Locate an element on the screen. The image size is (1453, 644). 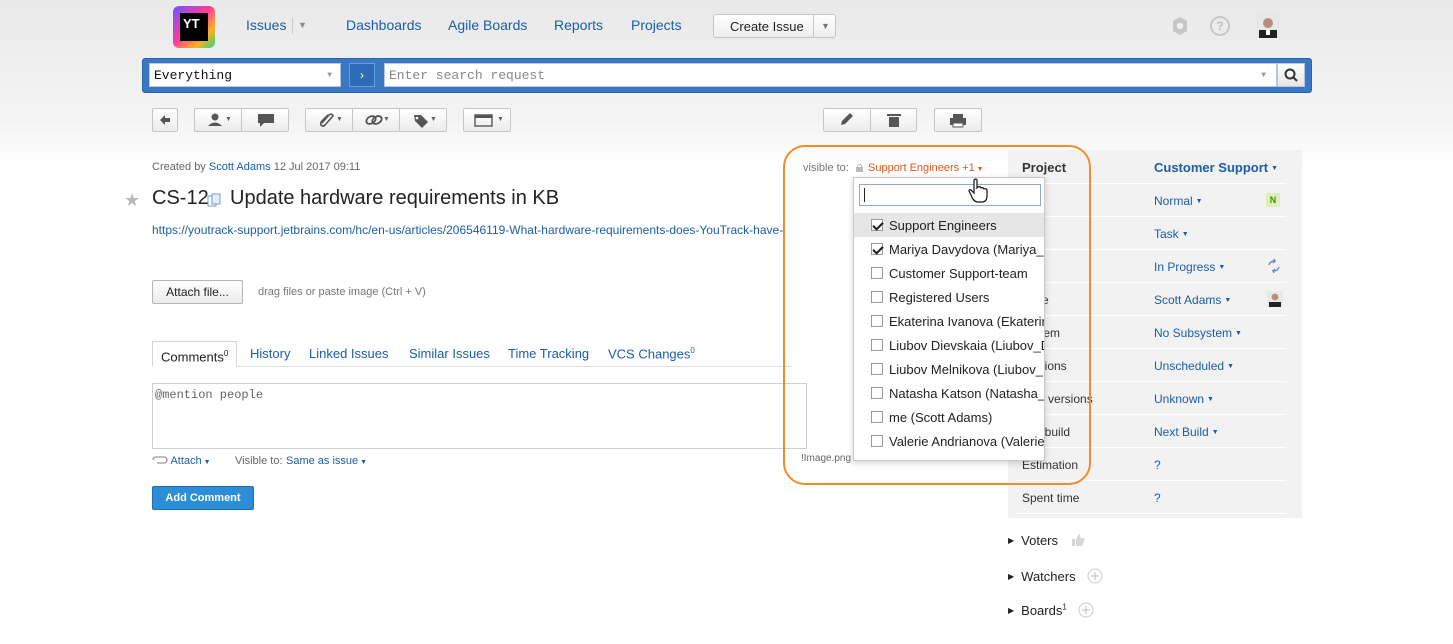
assign-comment-group: ▼ is located at coordinates (241, 120).